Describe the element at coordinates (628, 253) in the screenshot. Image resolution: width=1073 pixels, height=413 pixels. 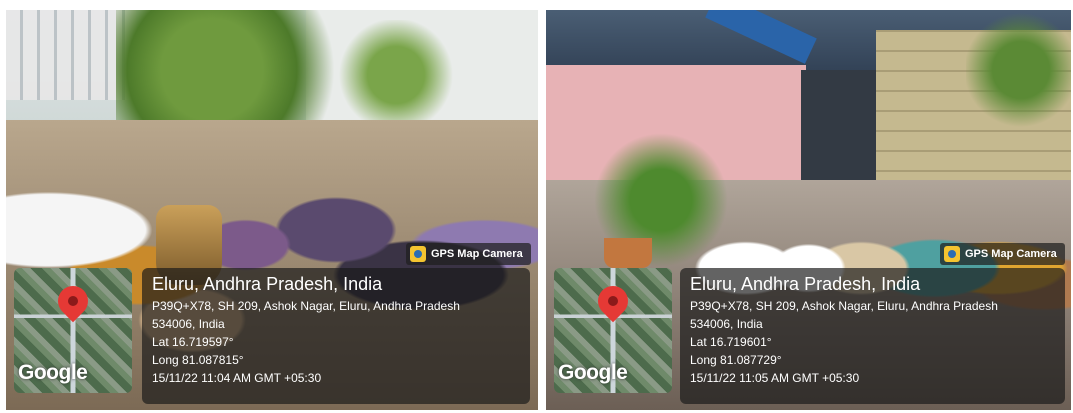
I see `pot` at that location.